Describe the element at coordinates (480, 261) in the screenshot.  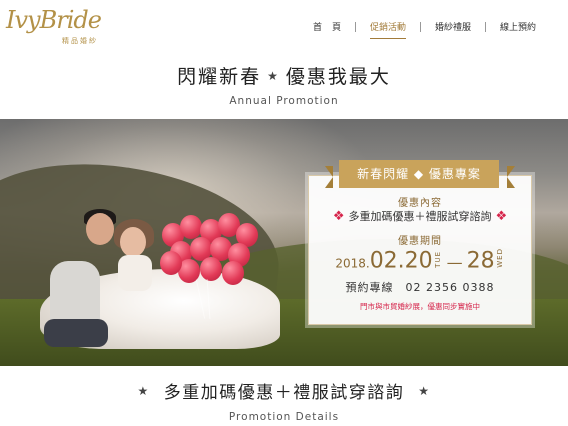
I see `period-end: 28` at that location.